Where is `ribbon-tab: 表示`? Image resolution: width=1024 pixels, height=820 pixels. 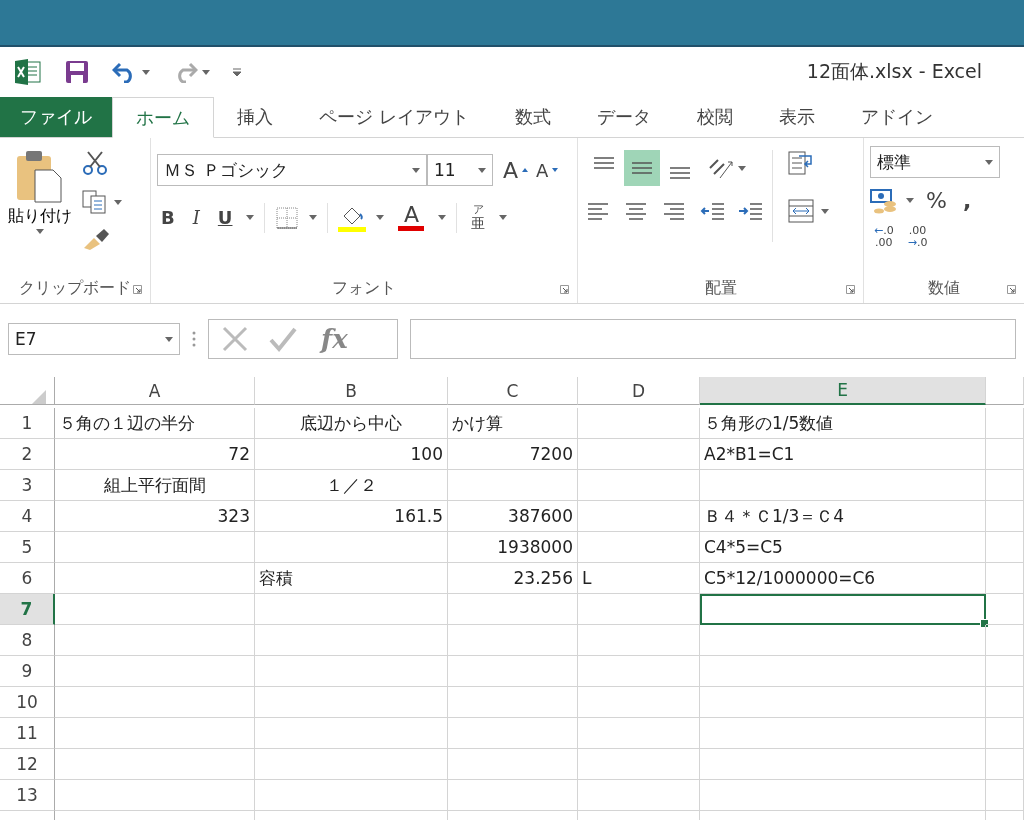
ribbon-tab: 表示 is located at coordinates (796, 117).